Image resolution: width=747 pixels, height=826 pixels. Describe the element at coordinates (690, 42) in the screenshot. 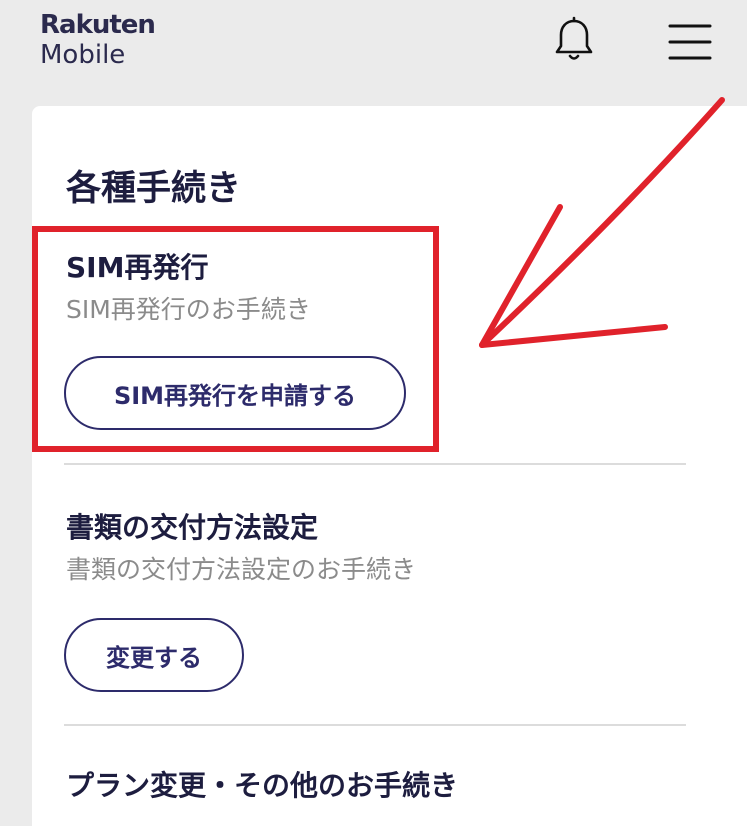

I see `hamburger-menu-icon` at that location.